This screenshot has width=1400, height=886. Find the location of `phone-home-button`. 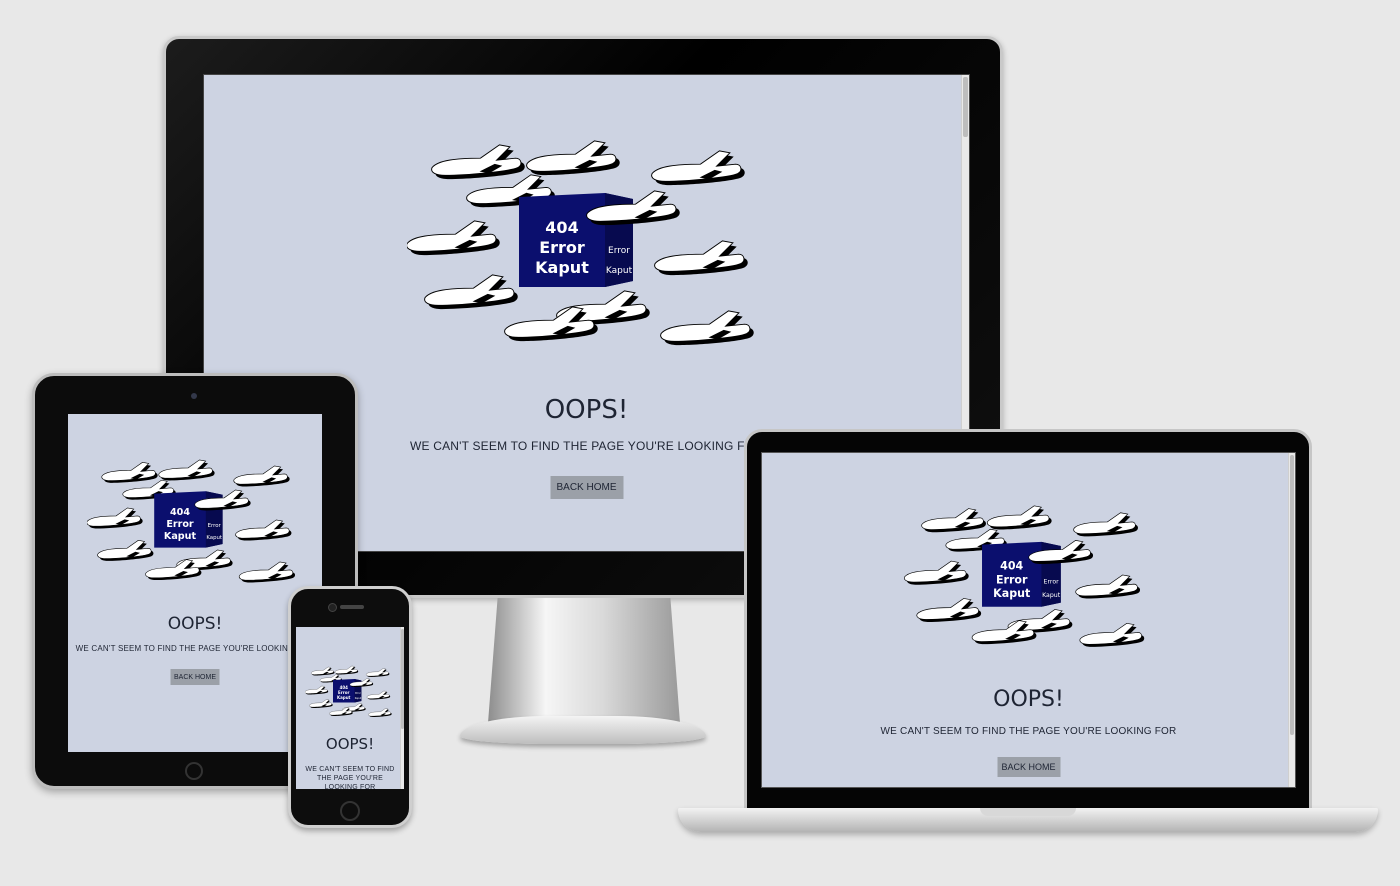

phone-home-button is located at coordinates (350, 811).